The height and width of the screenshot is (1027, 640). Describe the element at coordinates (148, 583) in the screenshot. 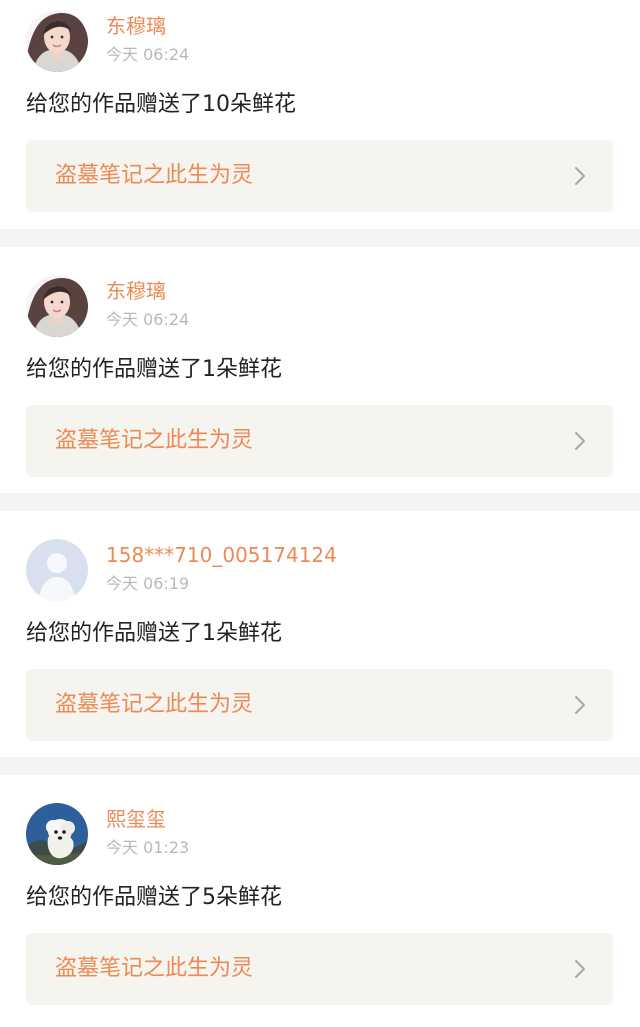

I see `timestamp: 今天 06:19` at that location.